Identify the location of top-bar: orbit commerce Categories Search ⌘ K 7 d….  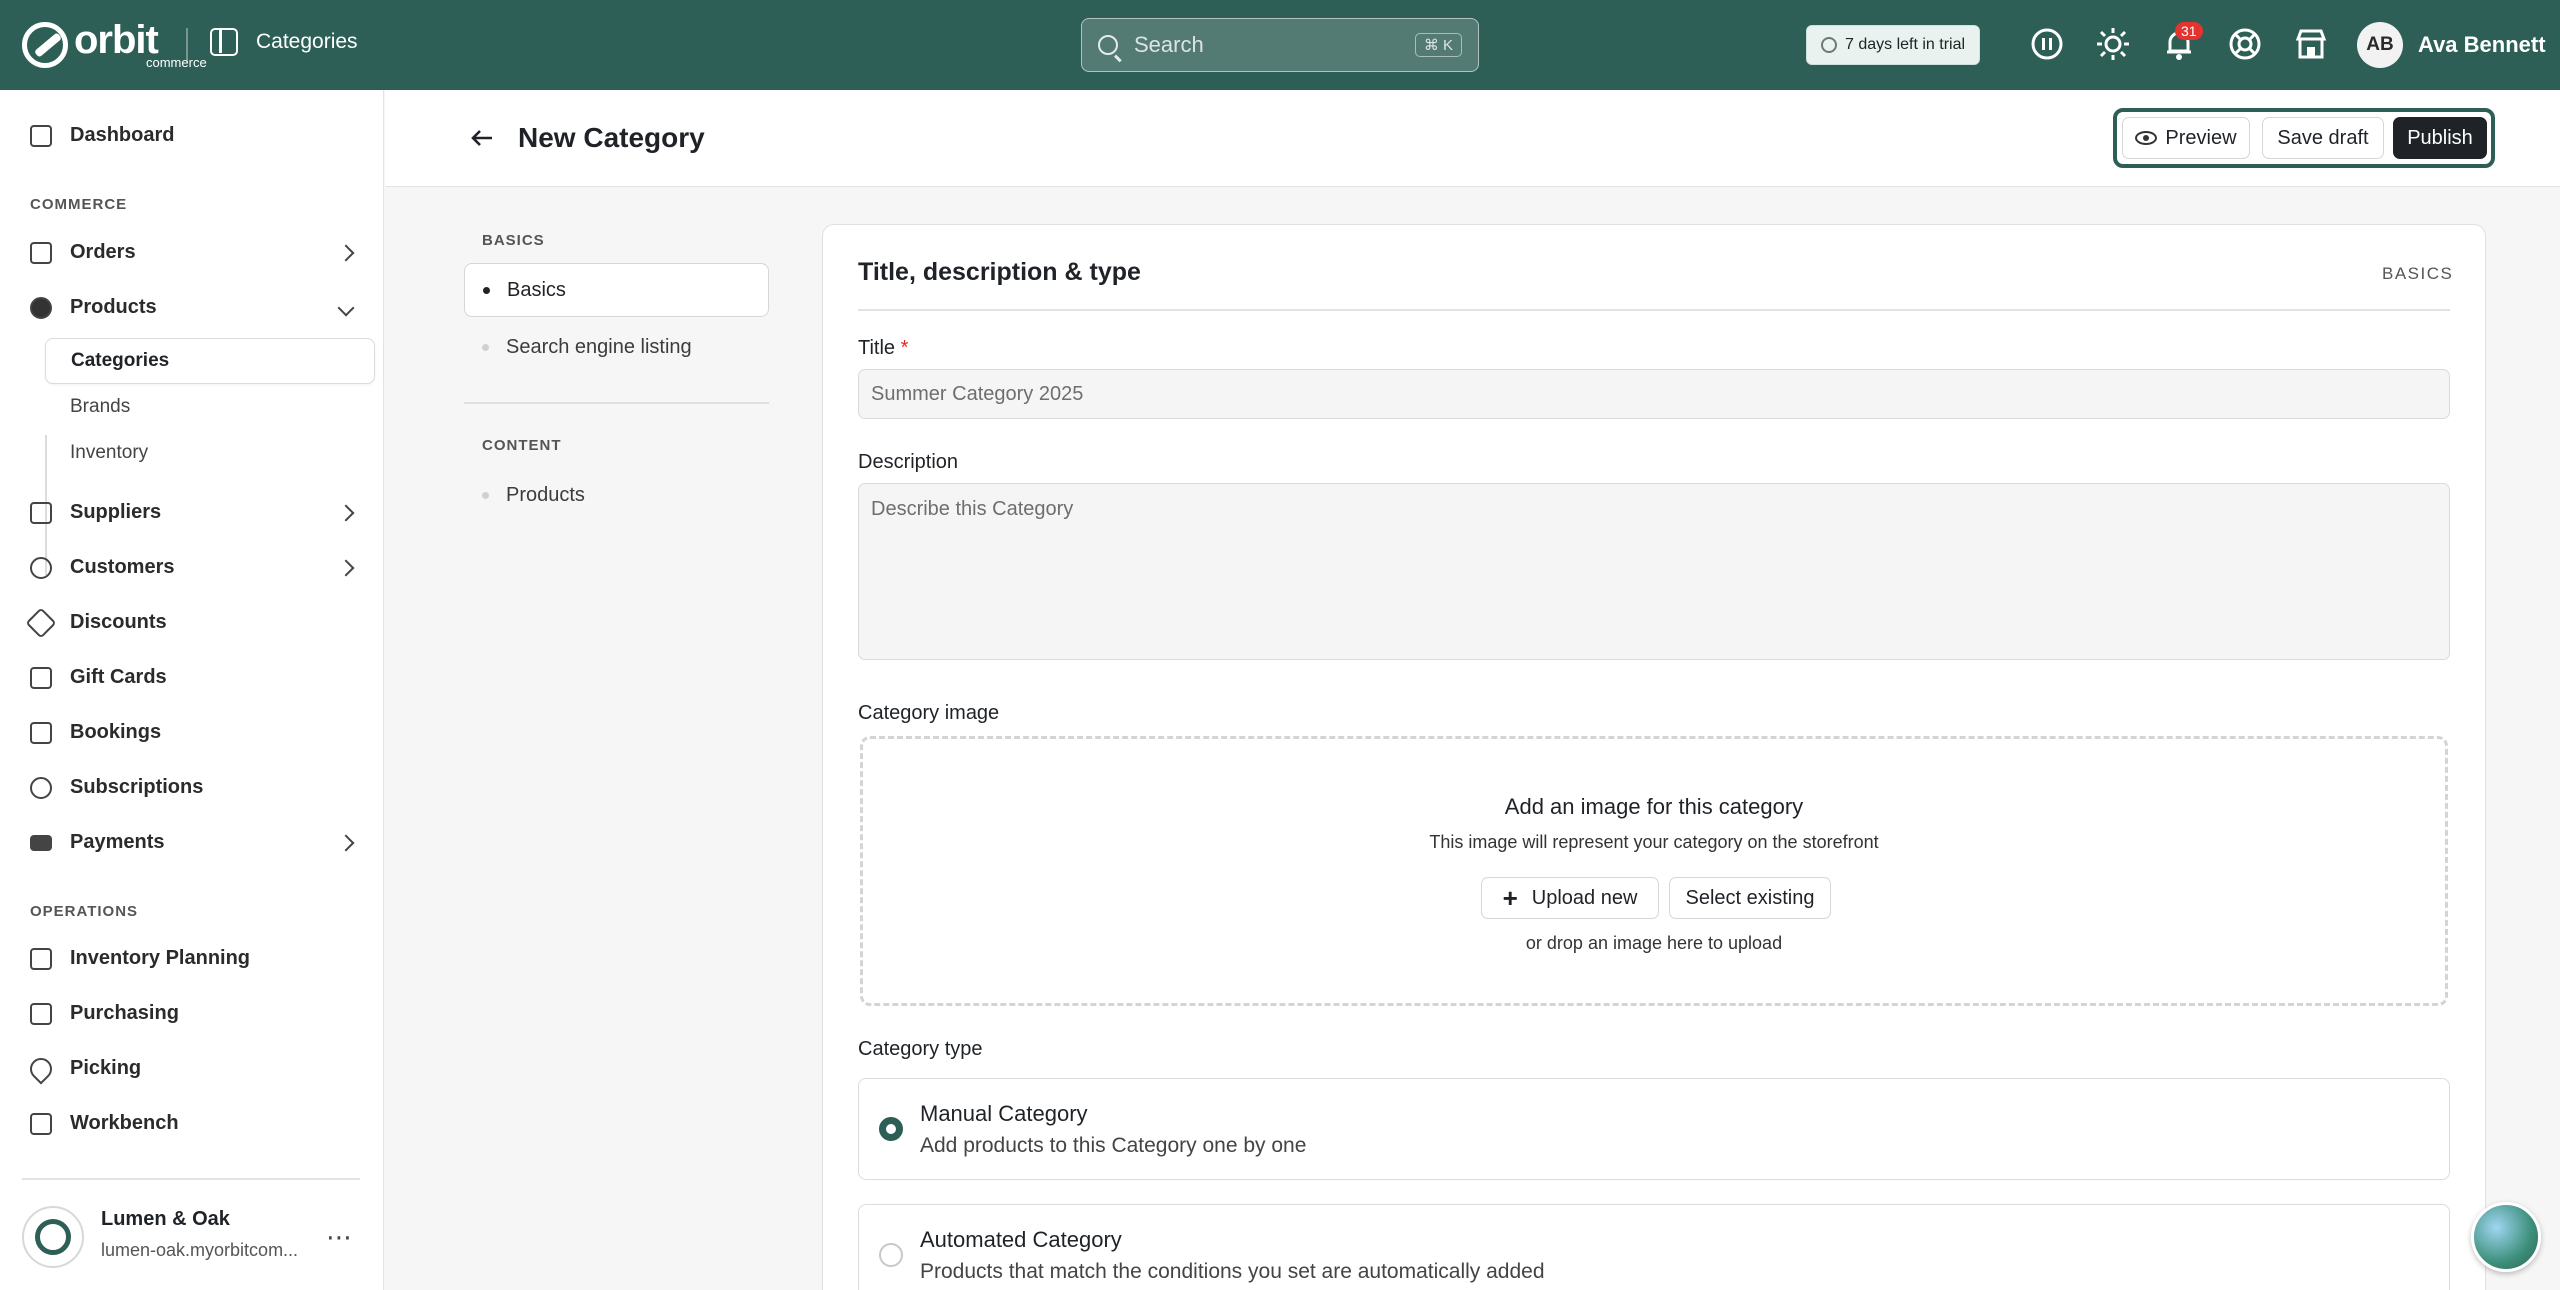
(1280, 45).